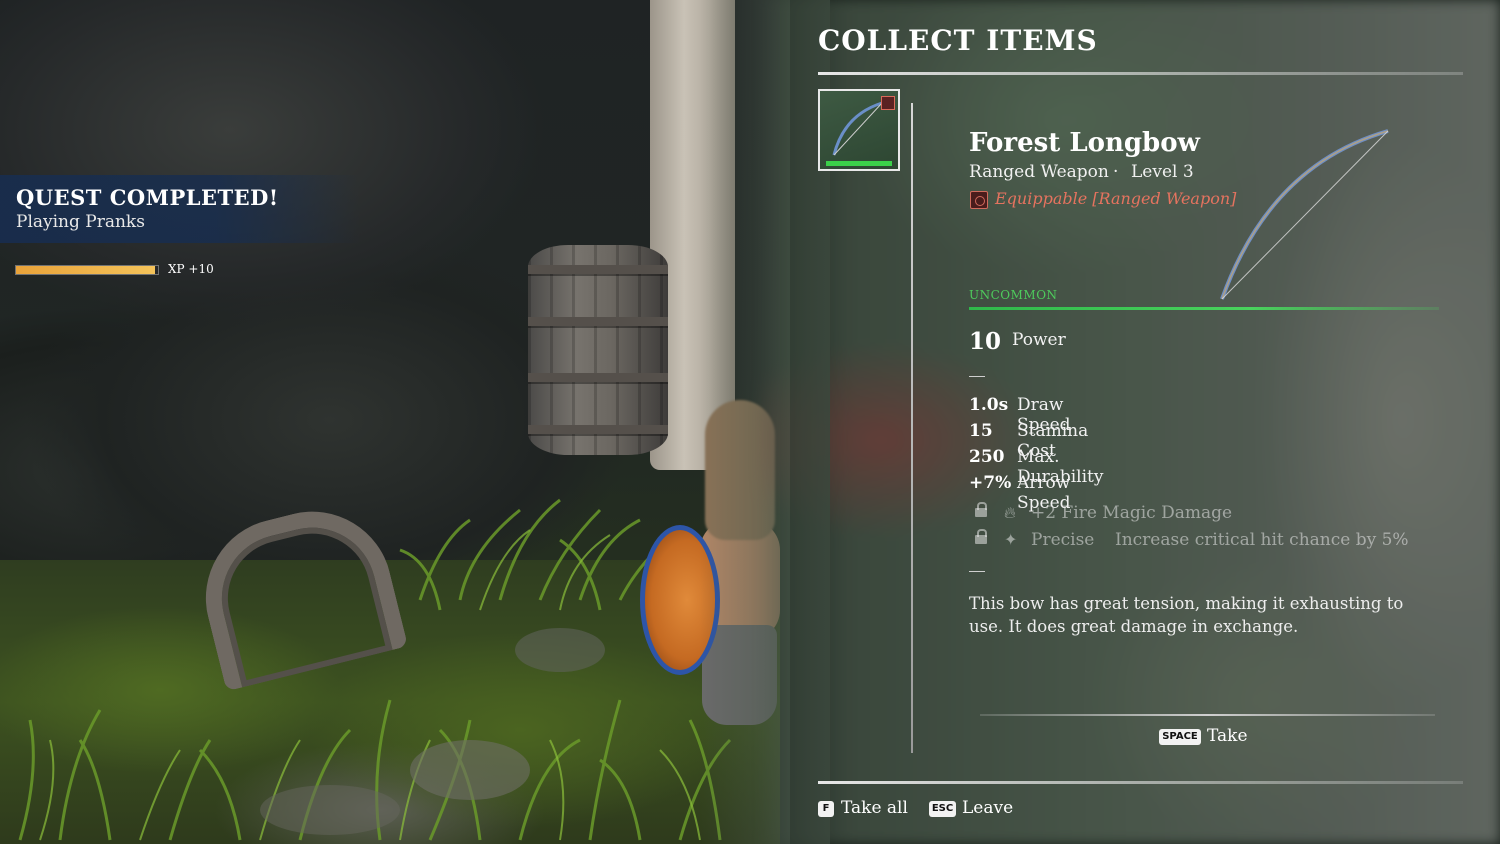 The width and height of the screenshot is (1500, 844). I want to click on xp-gain-label: XP +10, so click(191, 269).